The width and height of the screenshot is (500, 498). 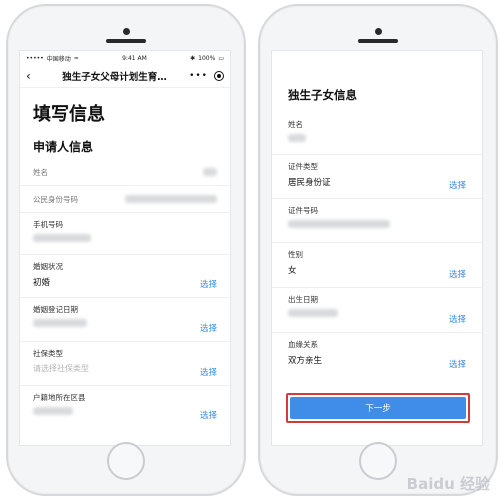 I want to click on field-label: 手机号码, so click(x=48, y=224).